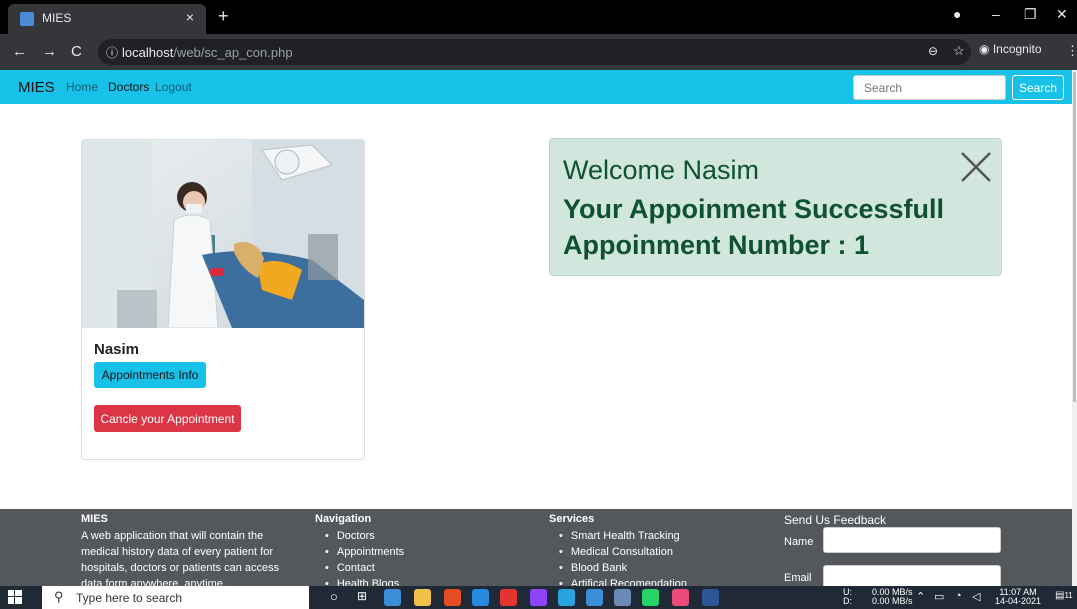 This screenshot has width=1077, height=609. What do you see at coordinates (566, 597) in the screenshot?
I see `telegram-icon` at bounding box center [566, 597].